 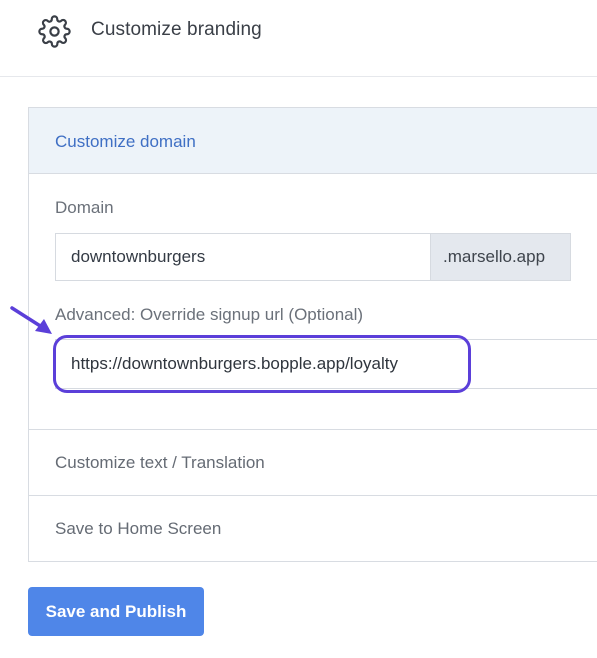 I want to click on section-customize-text: Customize text / Translation, so click(x=160, y=463).